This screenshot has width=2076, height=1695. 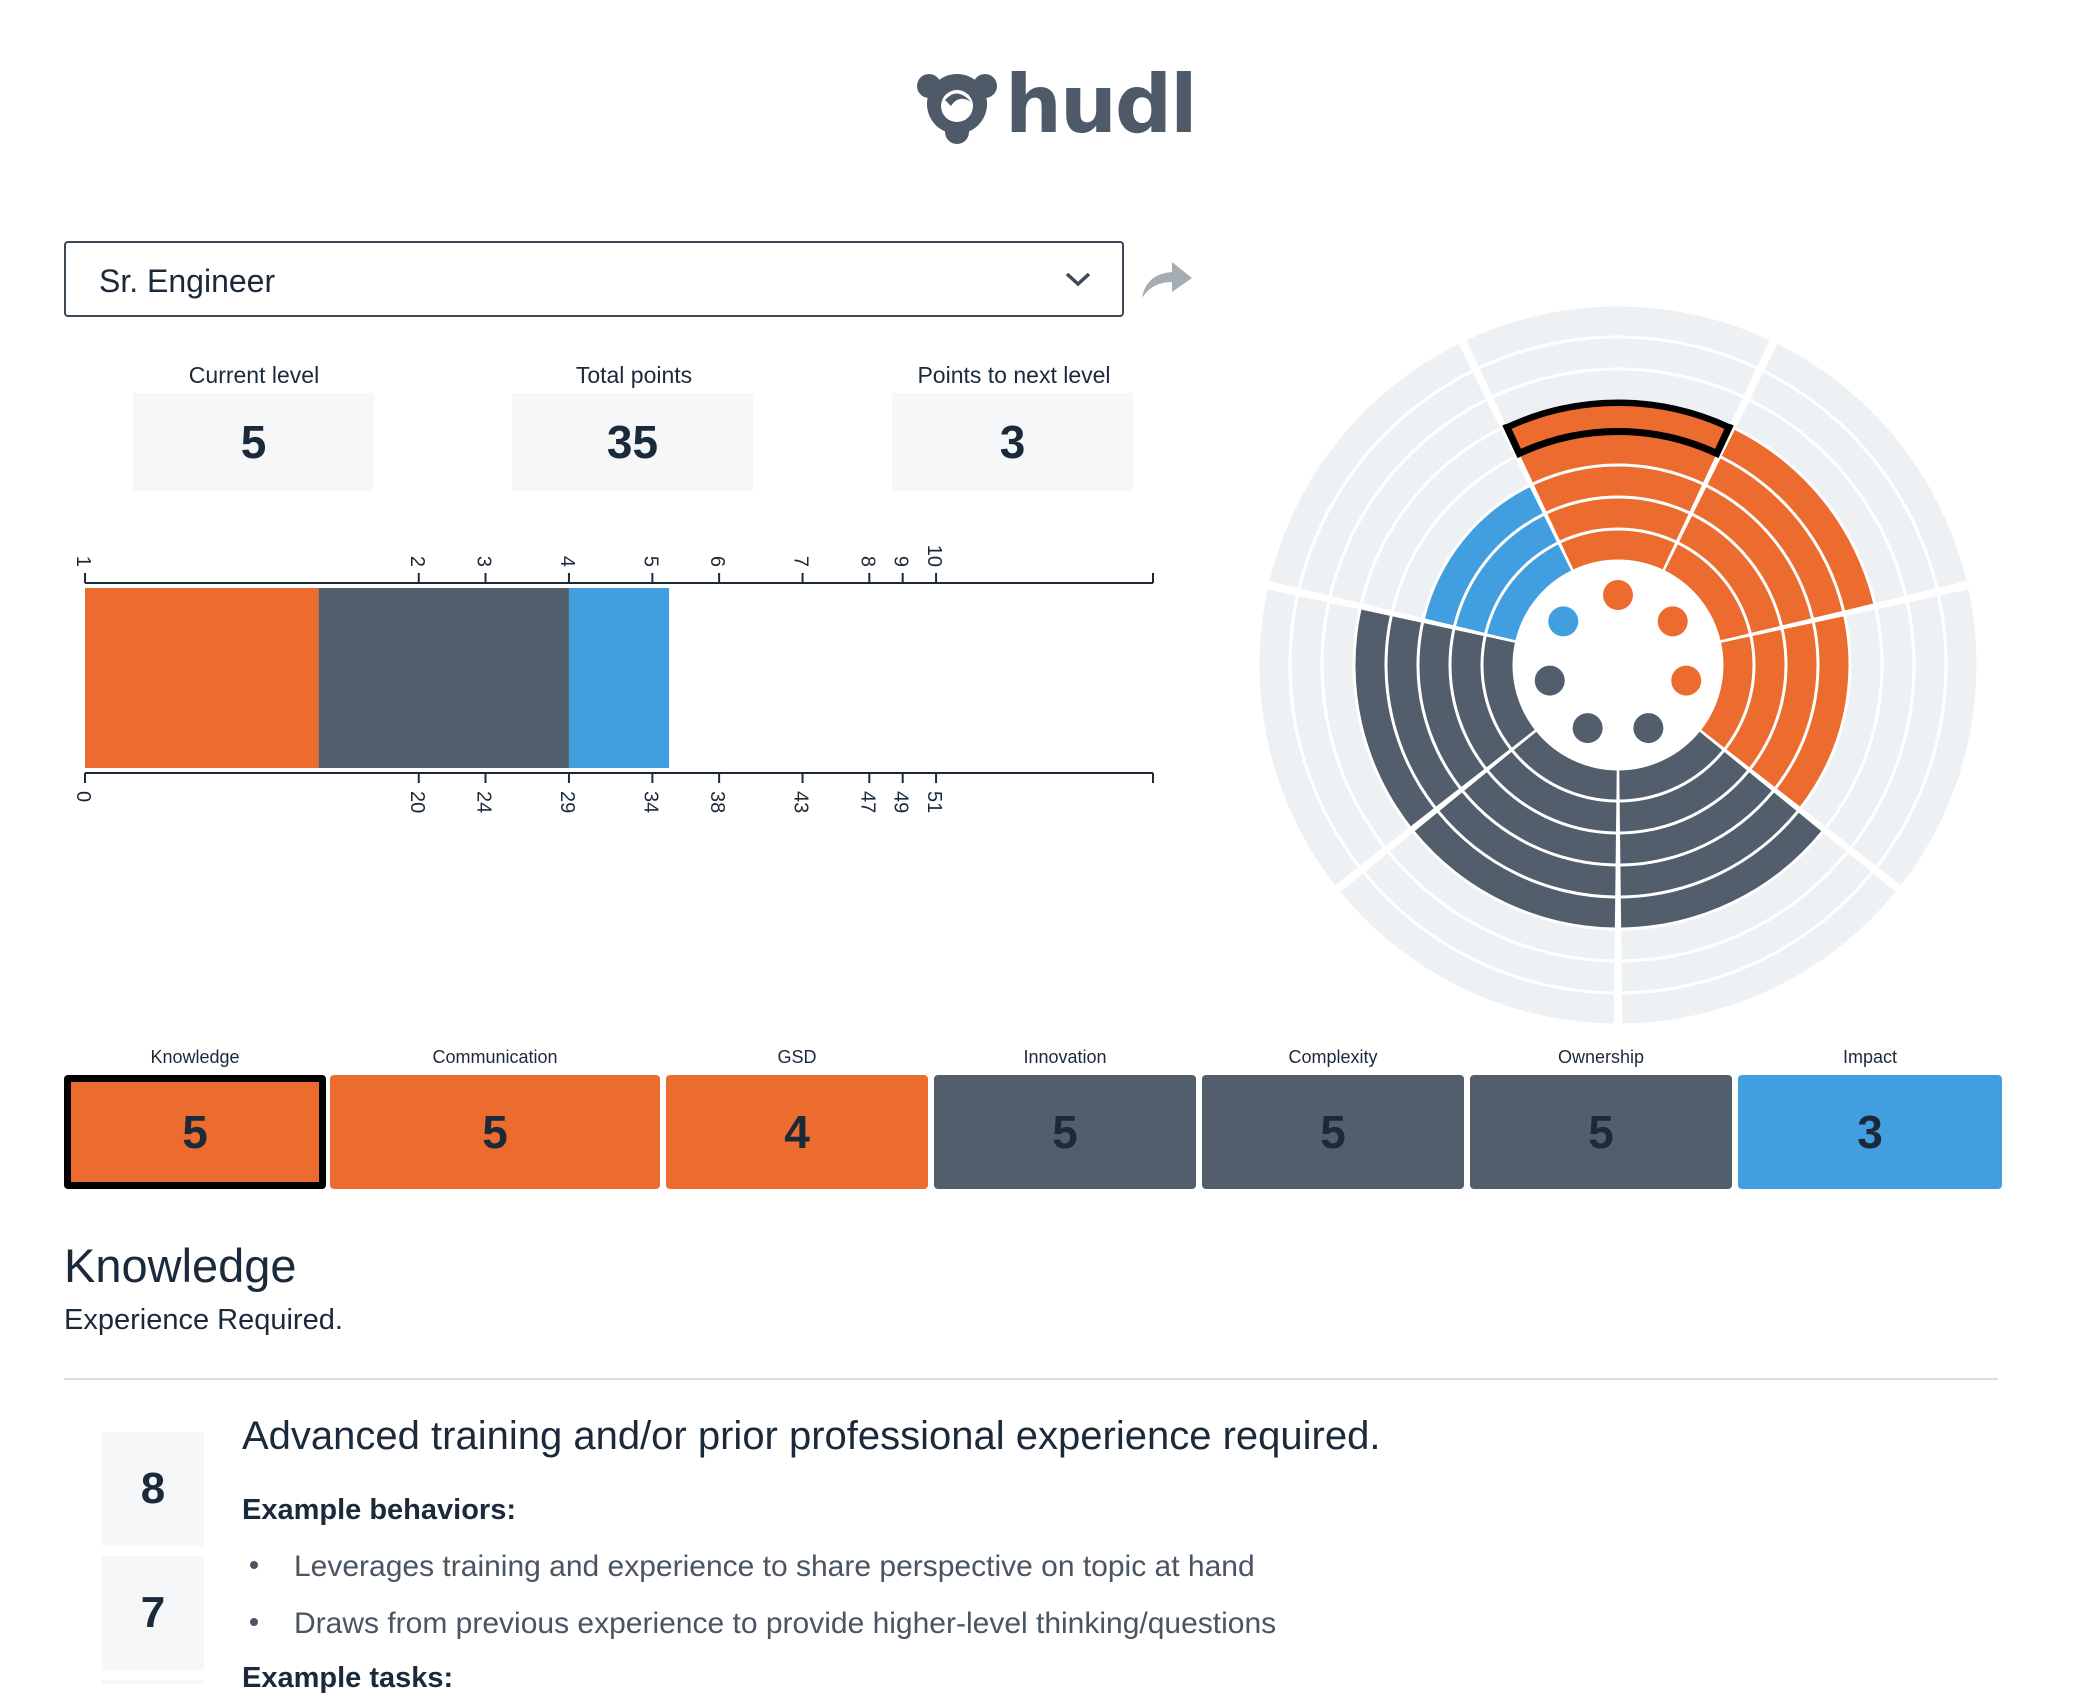 I want to click on level-tick-label: 3, so click(x=484, y=561).